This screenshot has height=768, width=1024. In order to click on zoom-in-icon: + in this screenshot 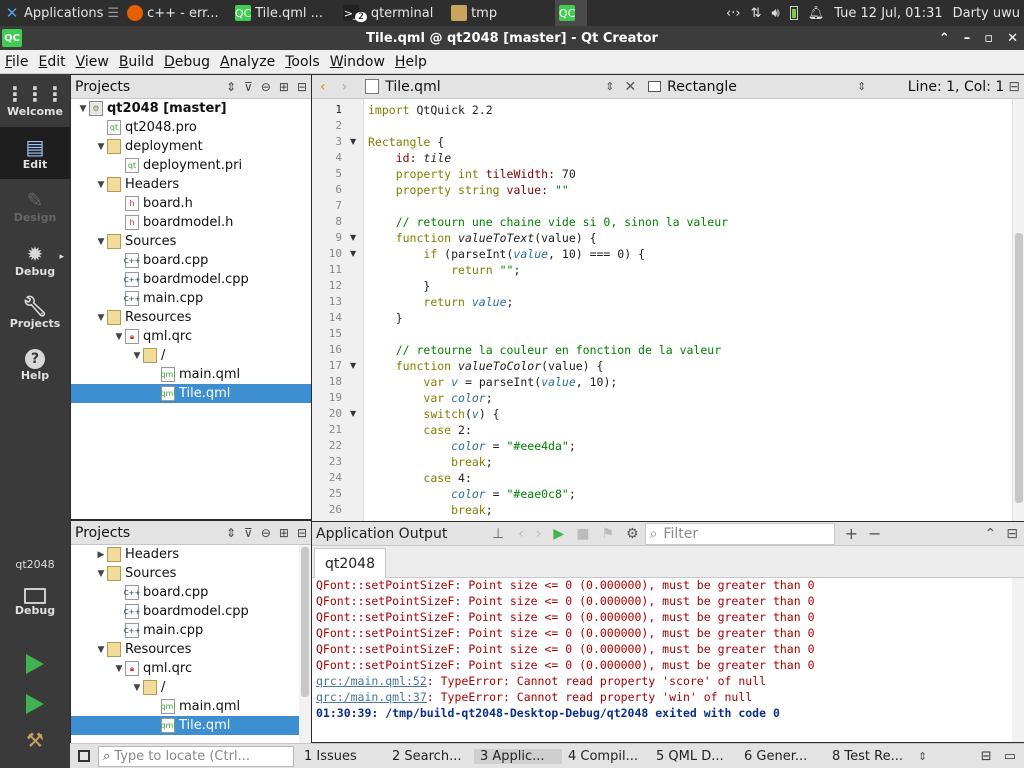, I will do `click(851, 533)`.